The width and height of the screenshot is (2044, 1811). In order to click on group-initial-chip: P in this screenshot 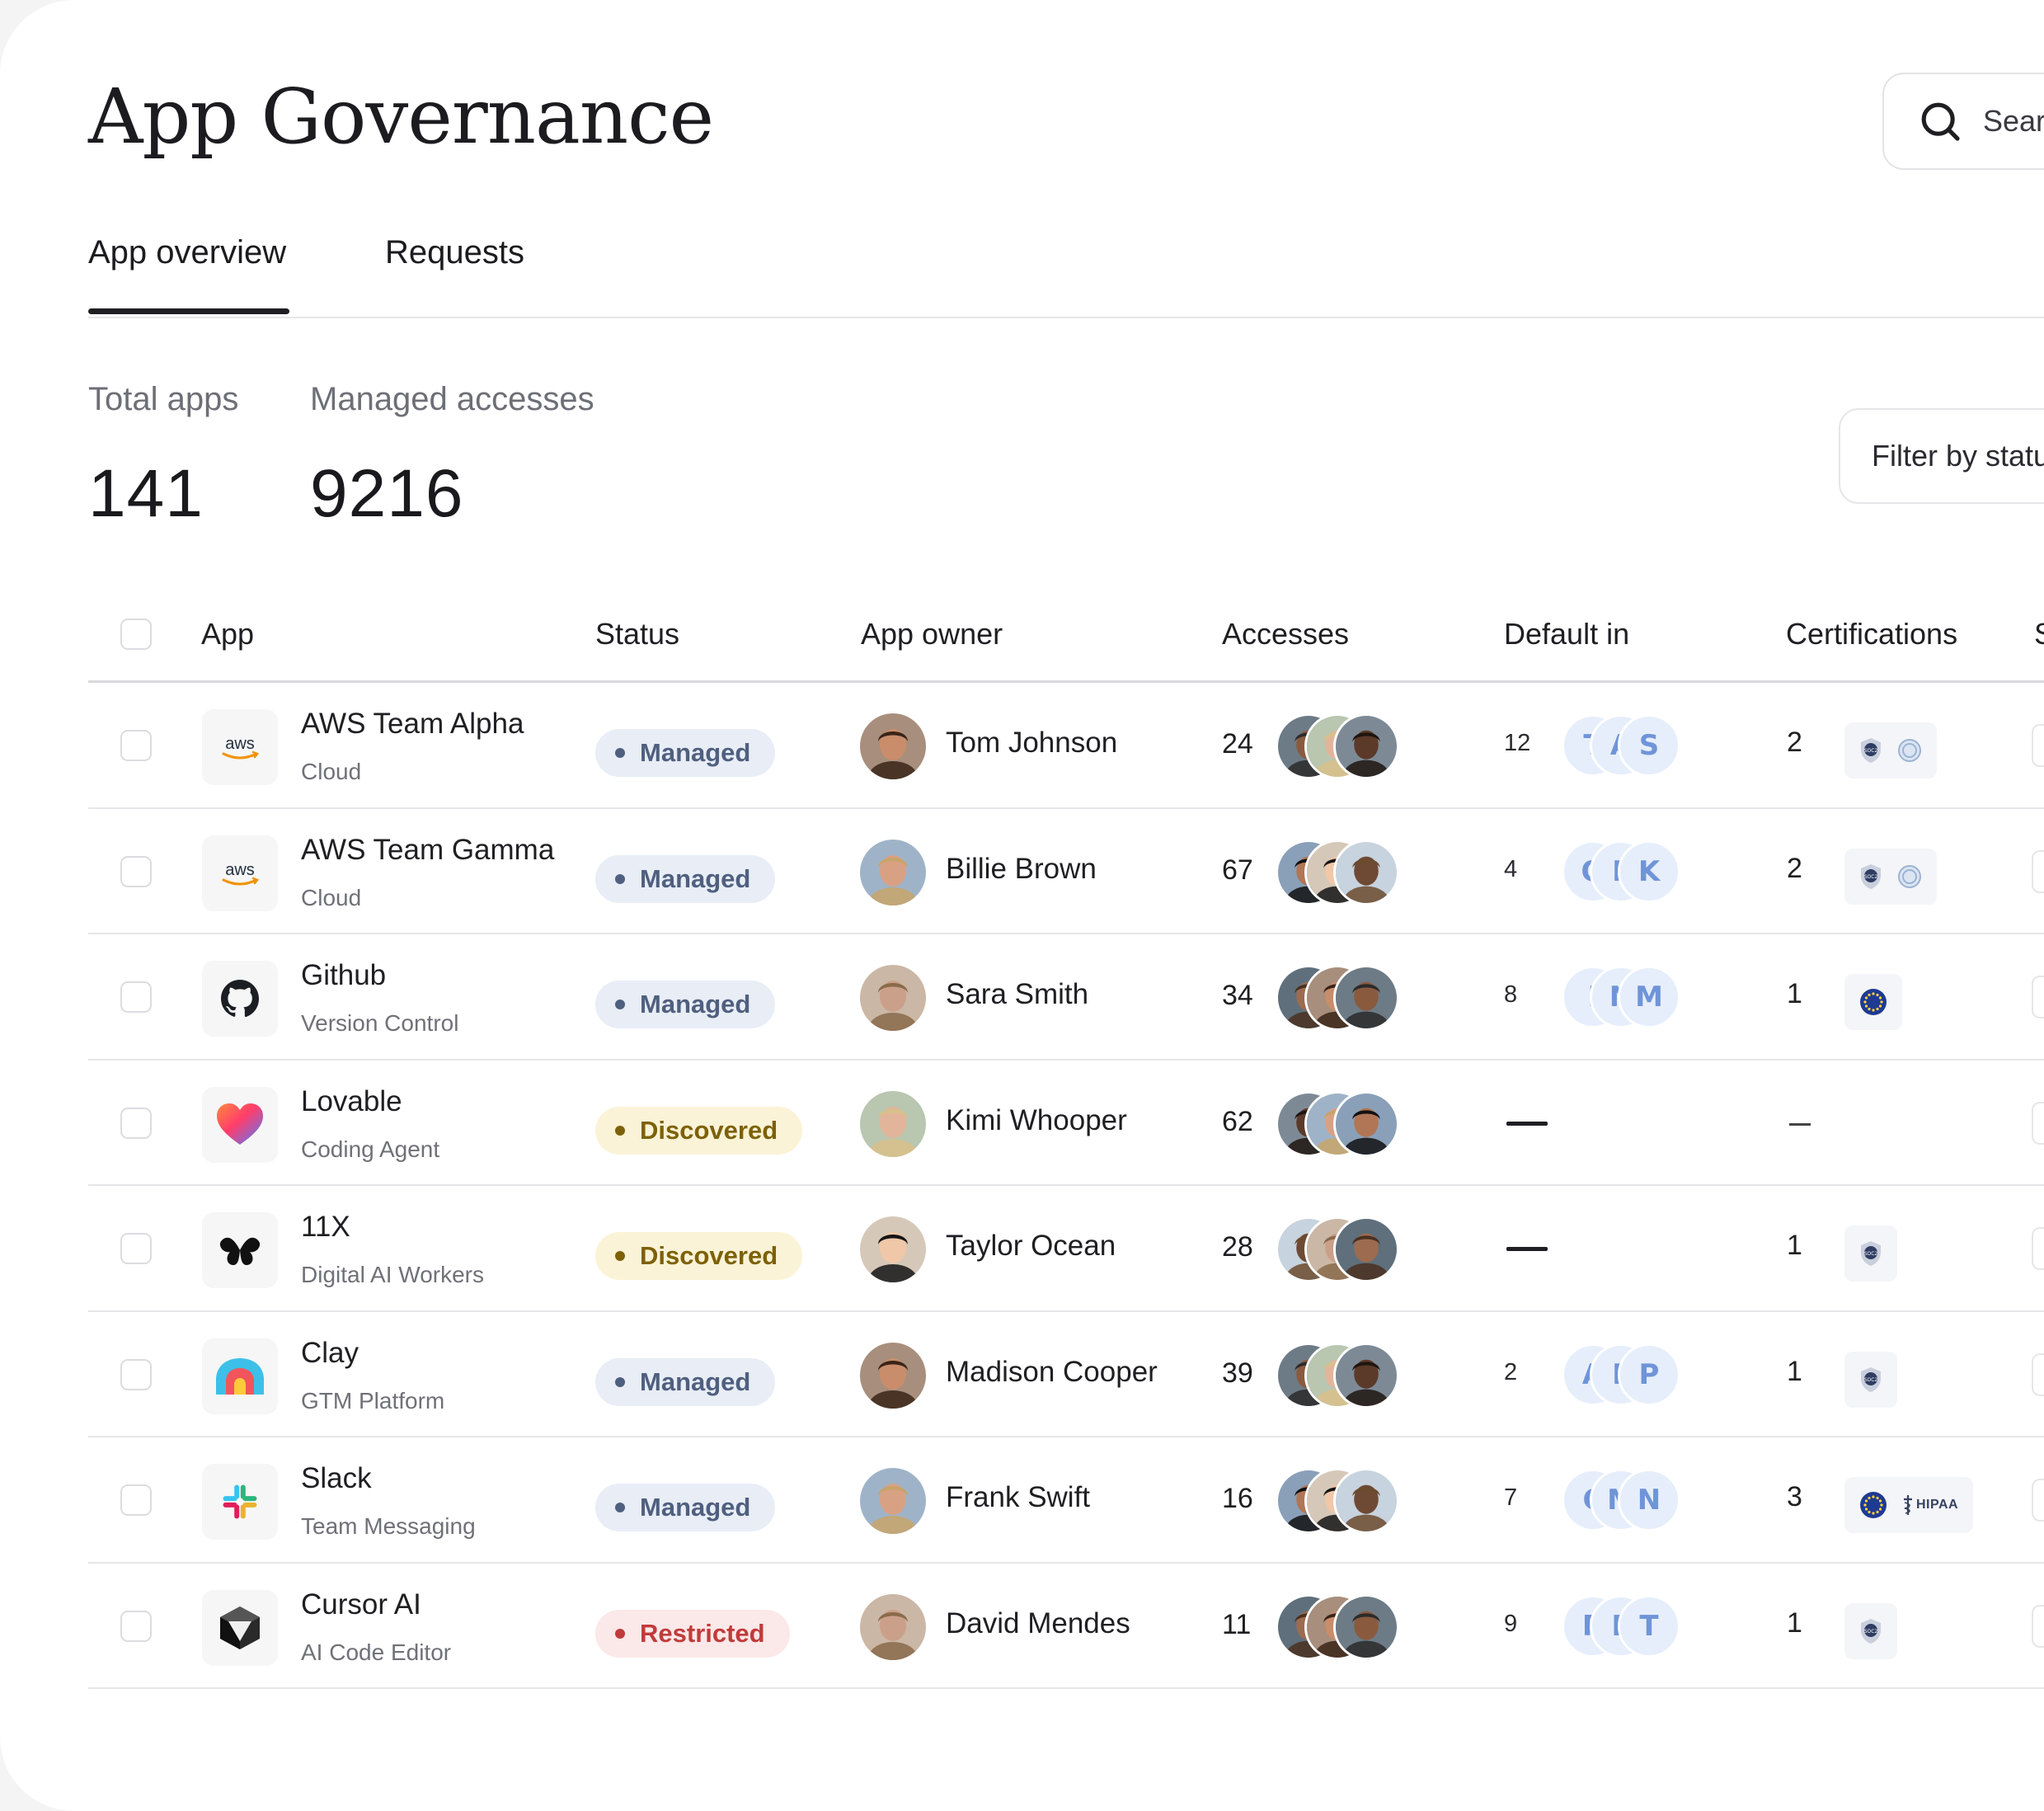, I will do `click(1649, 1375)`.